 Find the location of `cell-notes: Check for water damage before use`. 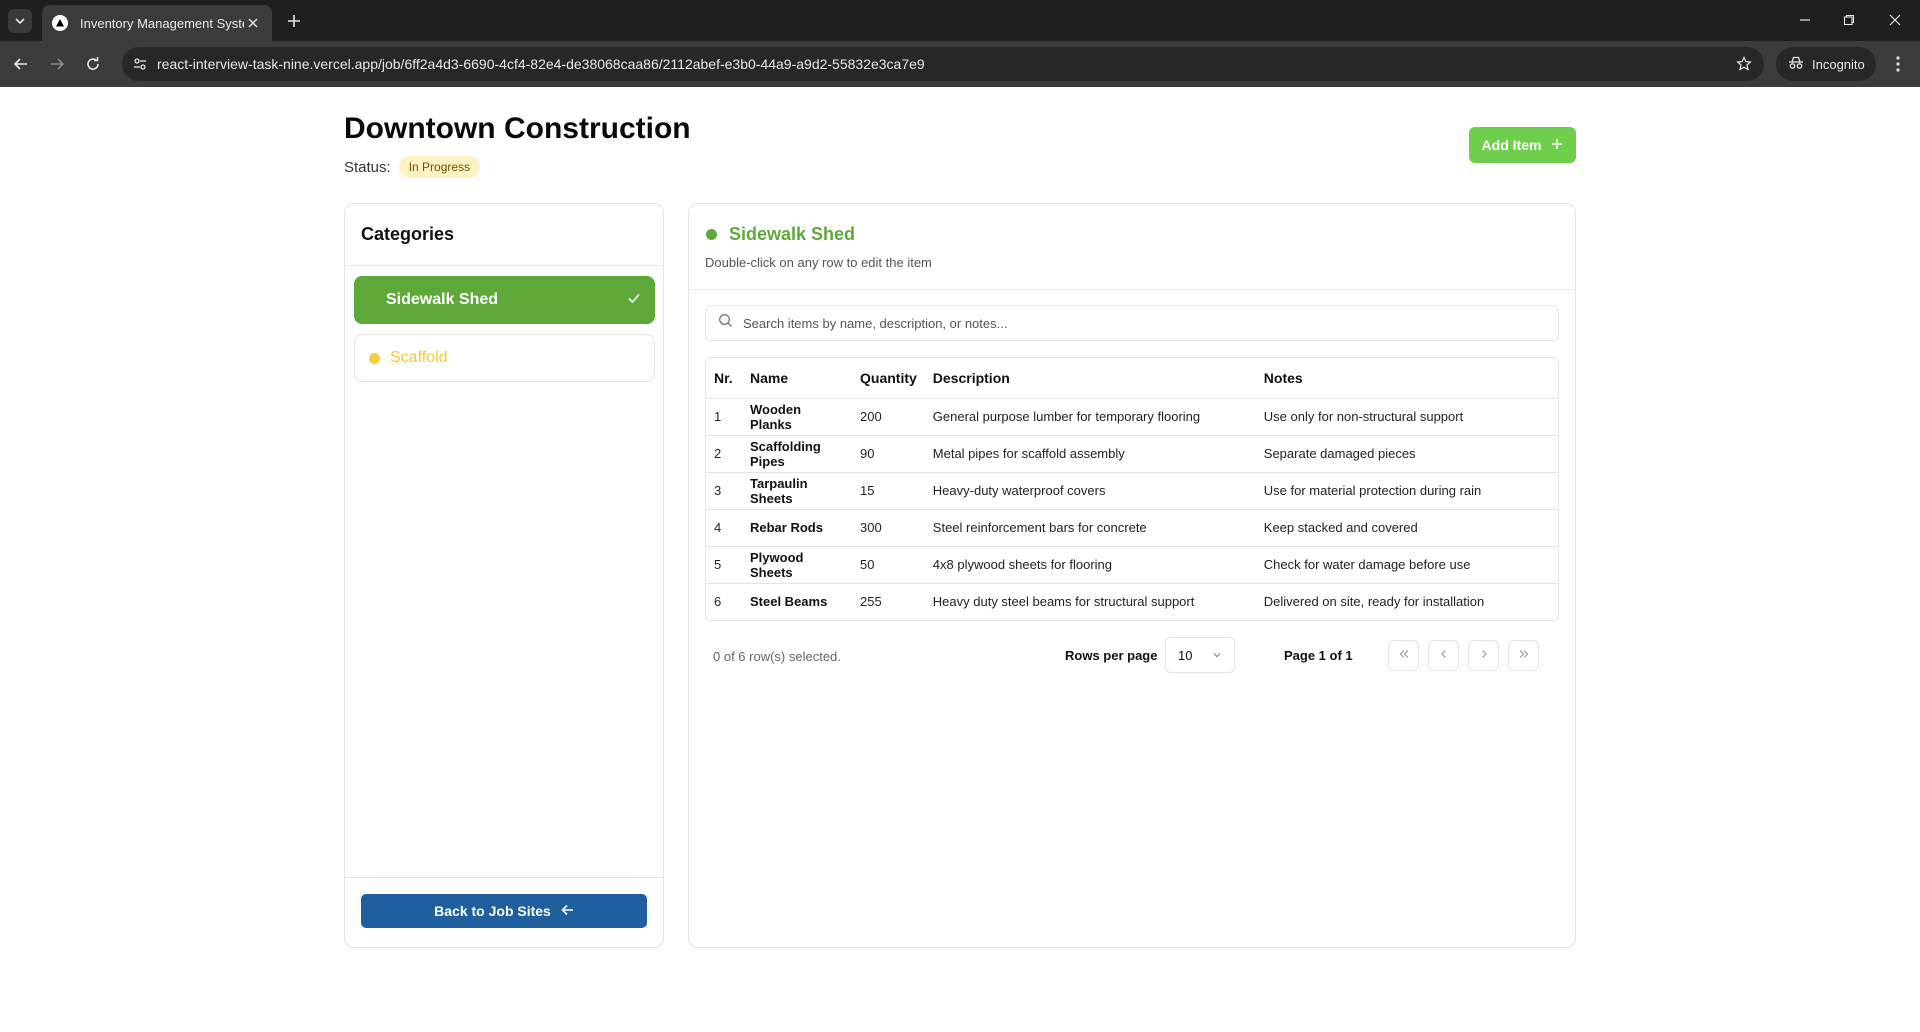

cell-notes: Check for water damage before use is located at coordinates (1406, 565).